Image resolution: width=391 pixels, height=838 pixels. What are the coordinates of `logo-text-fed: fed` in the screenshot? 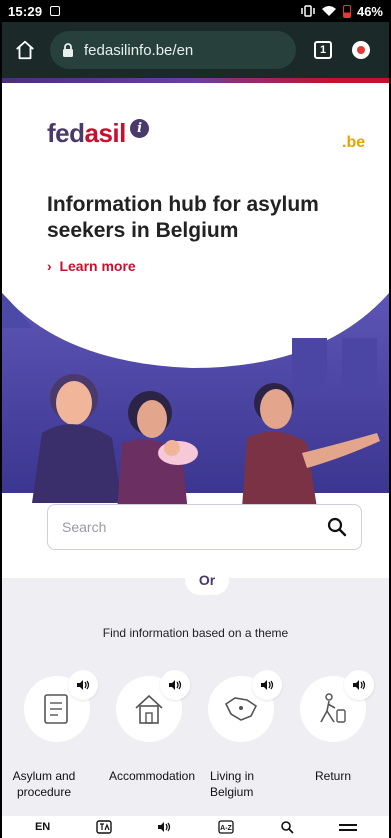 It's located at (66, 133).